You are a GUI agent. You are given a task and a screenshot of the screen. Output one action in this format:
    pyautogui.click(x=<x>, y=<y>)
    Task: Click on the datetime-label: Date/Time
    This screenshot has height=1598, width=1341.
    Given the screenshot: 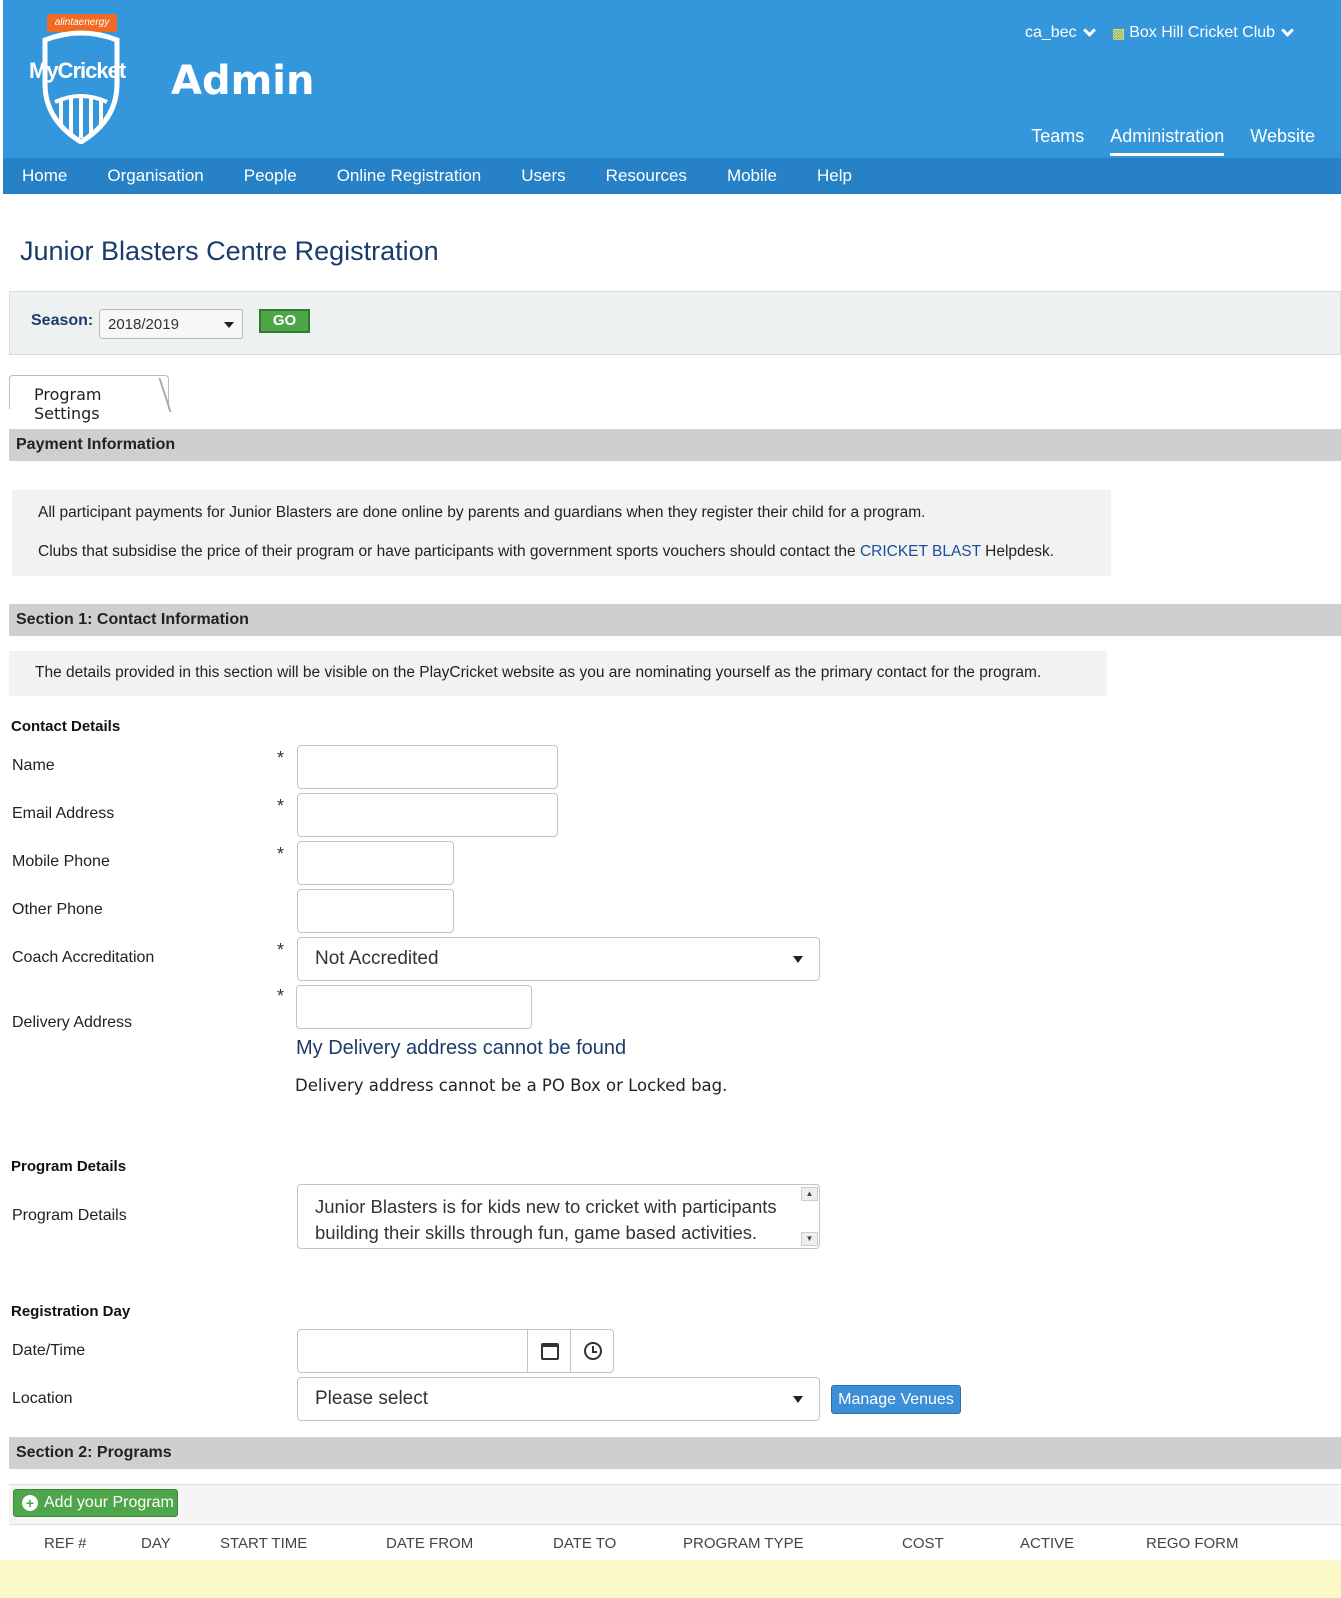 What is the action you would take?
    pyautogui.click(x=49, y=1350)
    